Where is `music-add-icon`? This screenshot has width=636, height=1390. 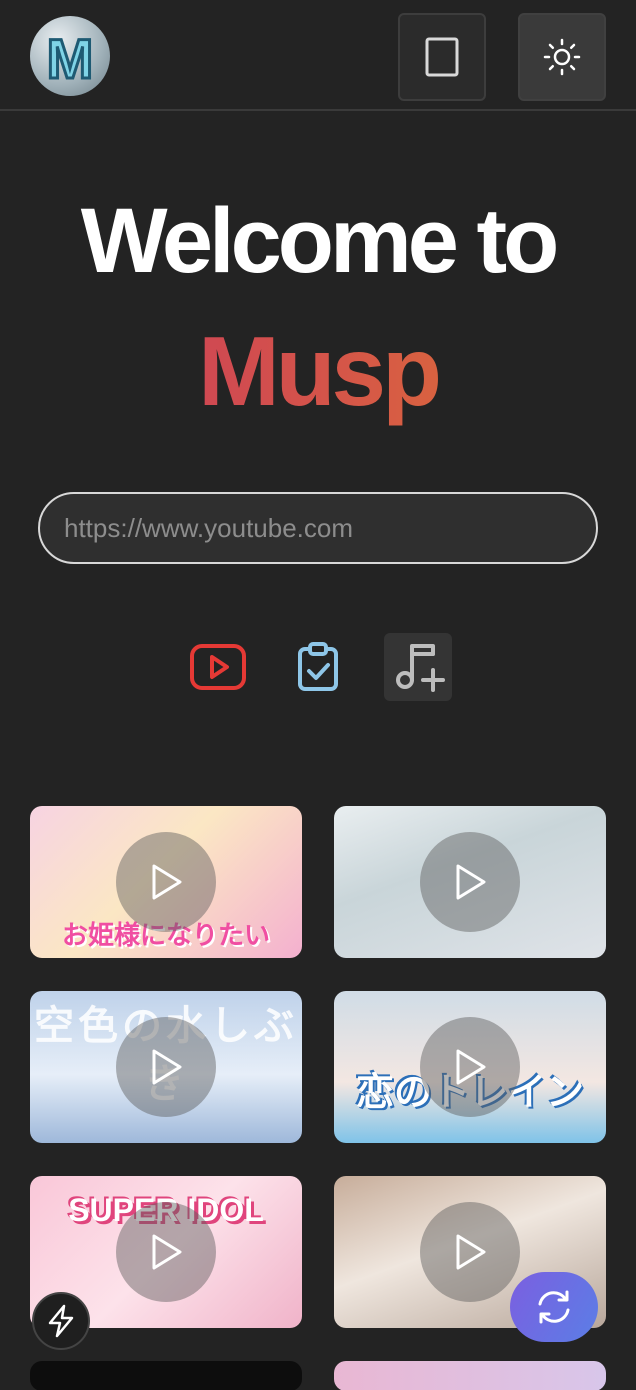
music-add-icon is located at coordinates (420, 668).